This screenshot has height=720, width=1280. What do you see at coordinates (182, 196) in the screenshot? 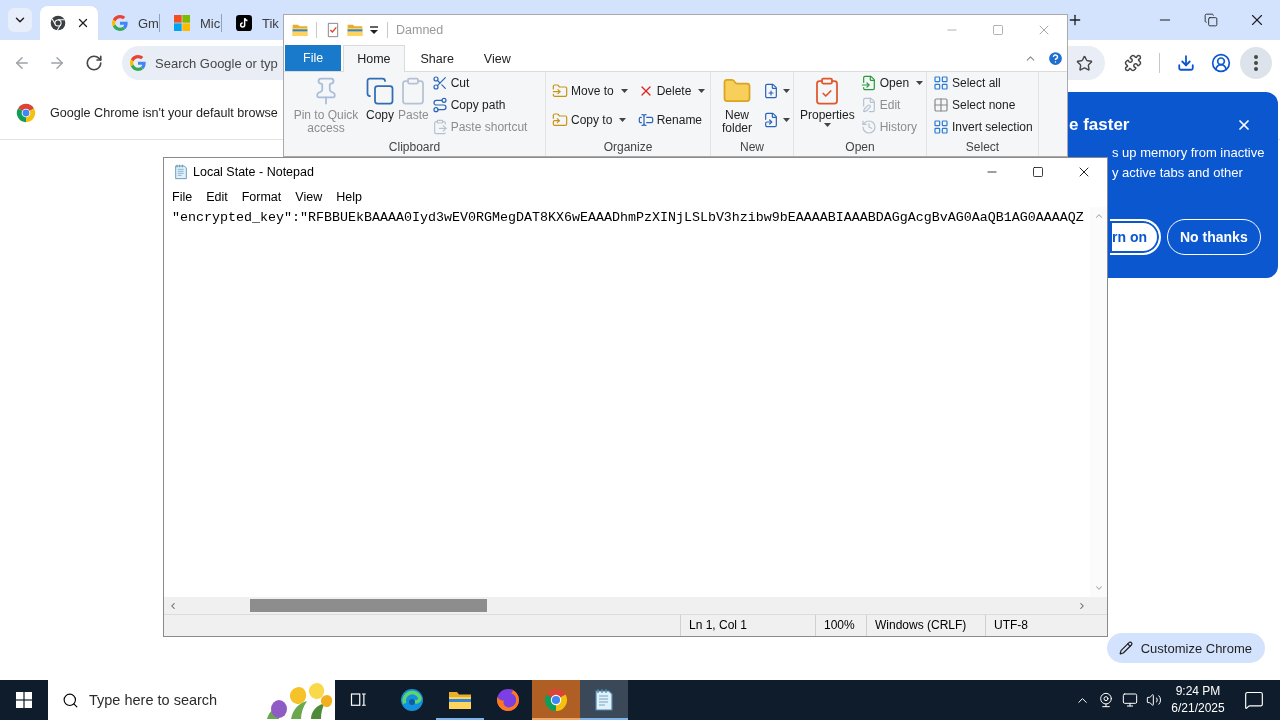
I see `menu-item: File` at bounding box center [182, 196].